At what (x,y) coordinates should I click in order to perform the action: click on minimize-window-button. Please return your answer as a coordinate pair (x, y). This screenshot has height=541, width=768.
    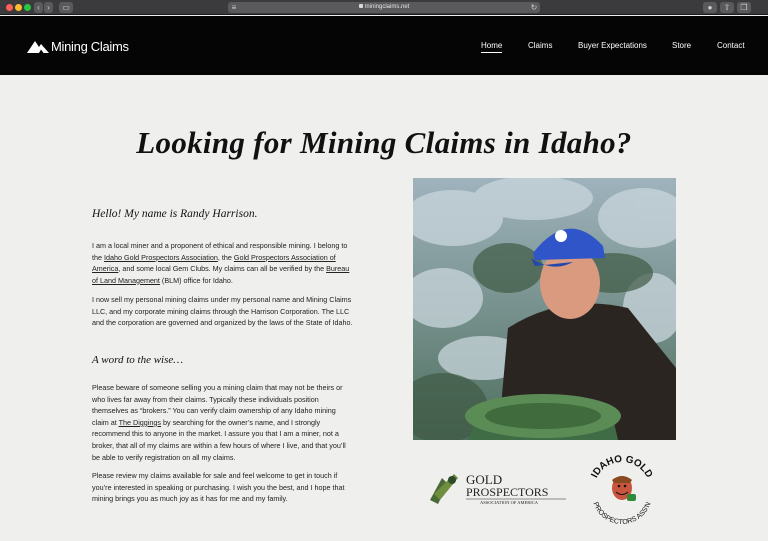
    Looking at the image, I should click on (18, 7).